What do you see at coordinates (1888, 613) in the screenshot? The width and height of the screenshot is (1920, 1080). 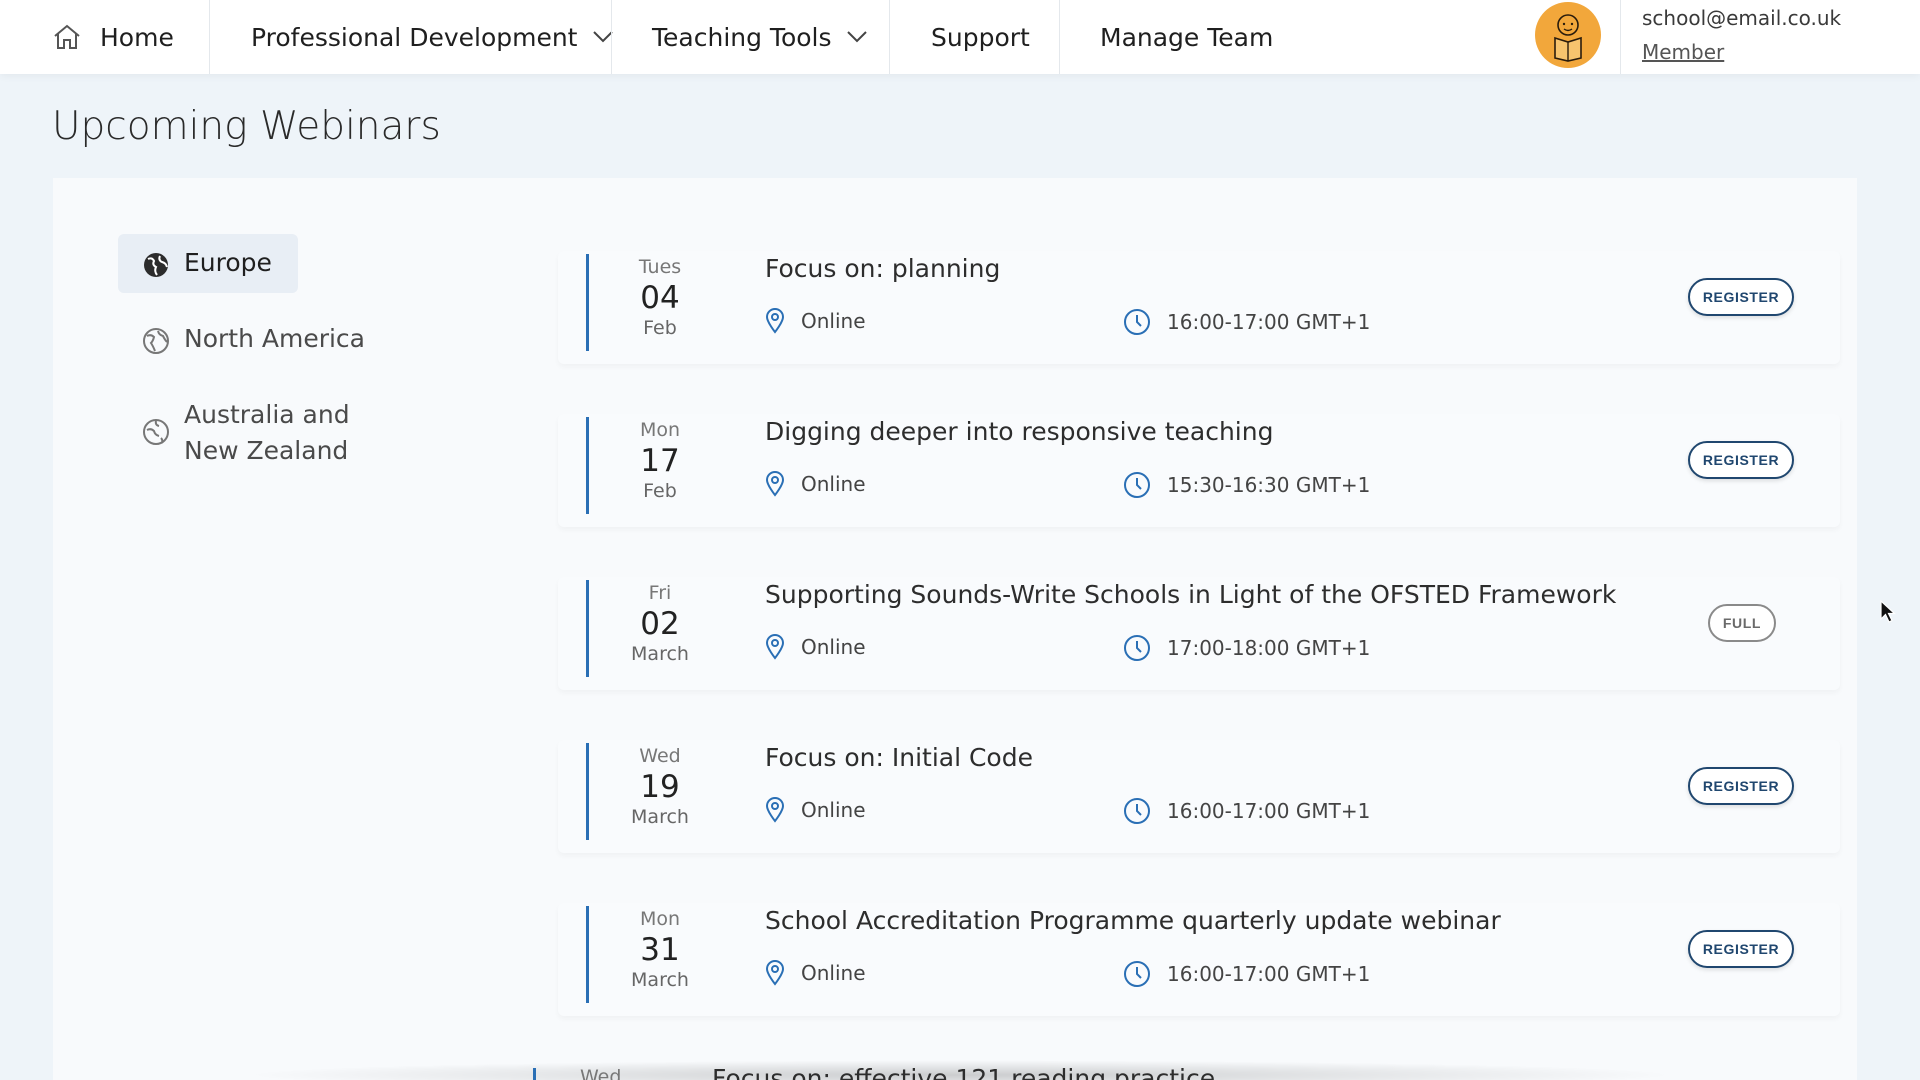 I see `mouse-cursor-icon` at bounding box center [1888, 613].